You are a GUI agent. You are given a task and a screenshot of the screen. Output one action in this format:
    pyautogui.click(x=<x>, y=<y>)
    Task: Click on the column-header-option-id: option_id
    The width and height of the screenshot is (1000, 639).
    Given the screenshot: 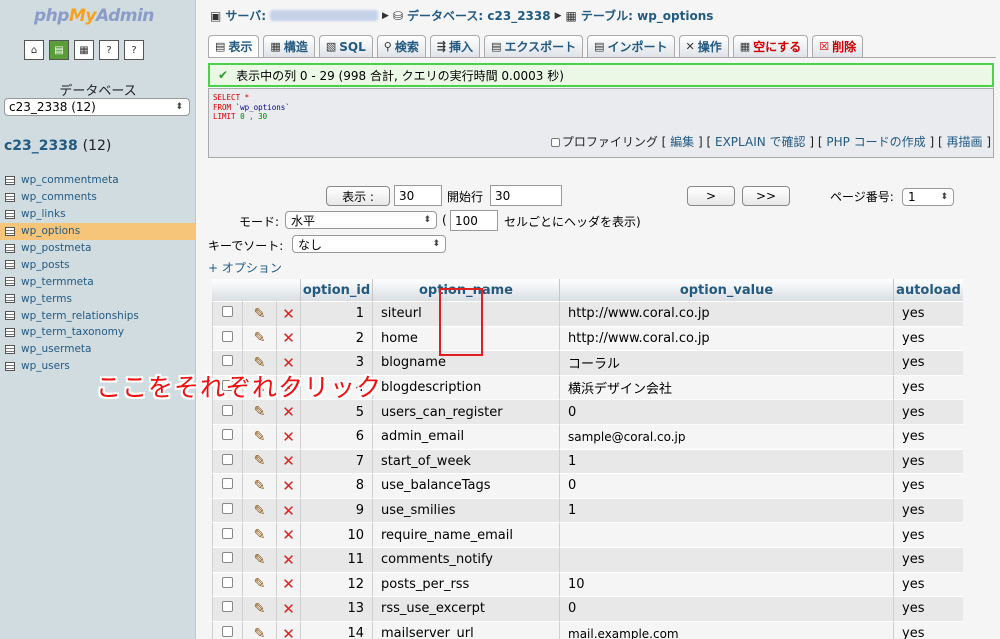 What is the action you would take?
    pyautogui.click(x=336, y=290)
    